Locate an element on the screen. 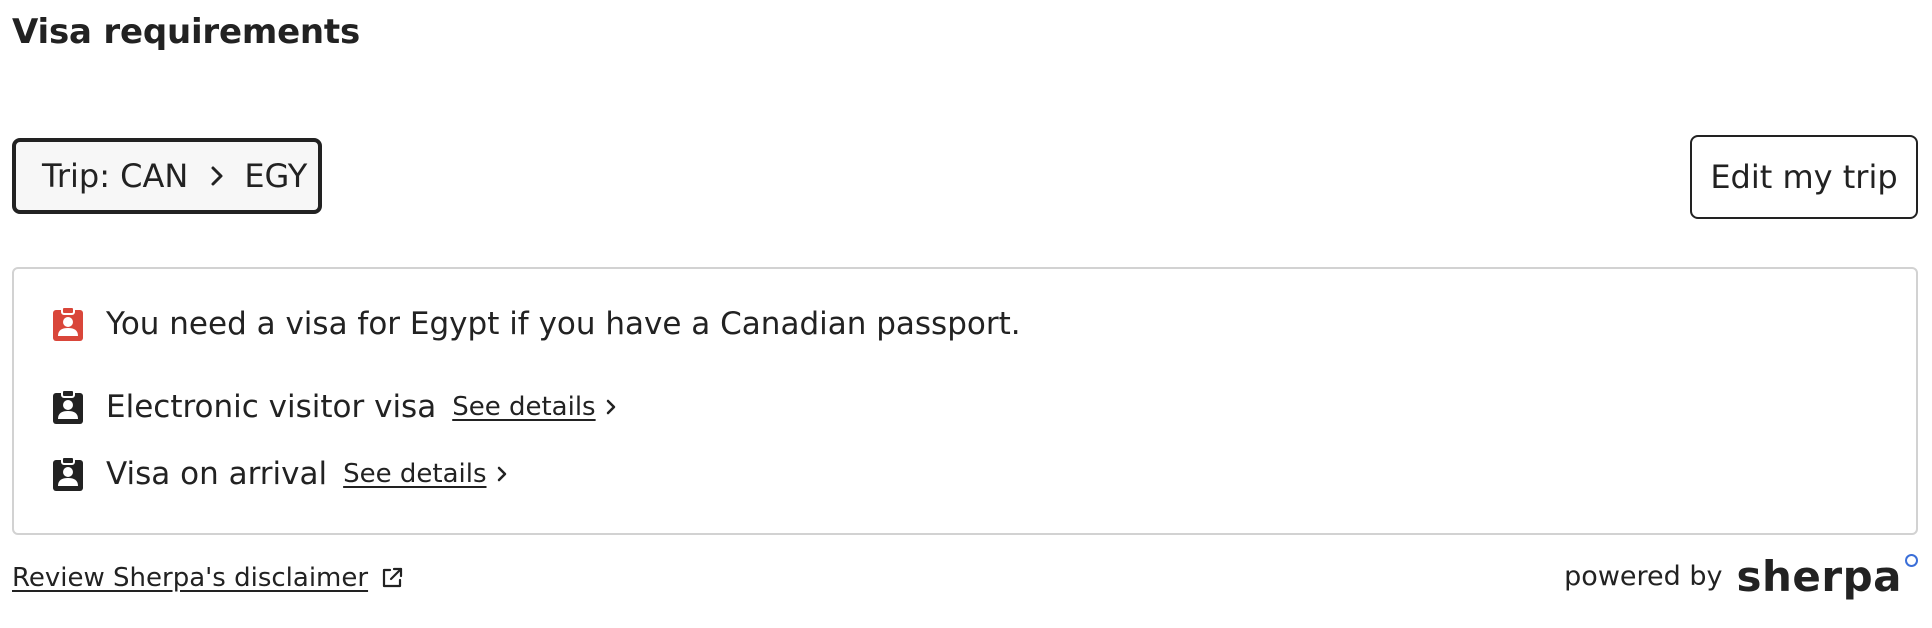 This screenshot has width=1932, height=628. visa-option-row: Visa on arrival See details is located at coordinates (279, 474).